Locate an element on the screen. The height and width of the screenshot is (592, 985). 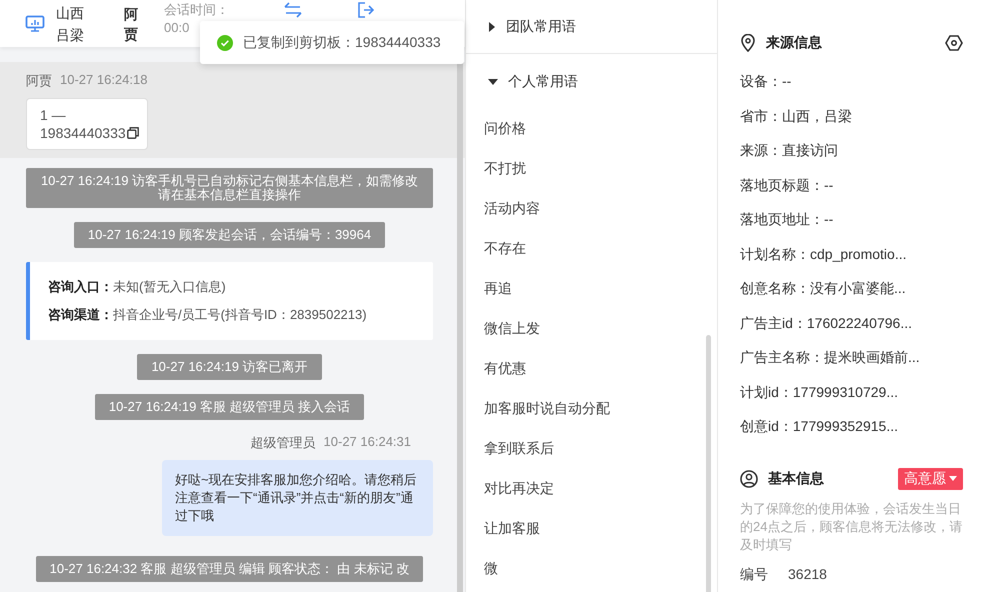
phrase-item: 不存在 is located at coordinates (591, 258).